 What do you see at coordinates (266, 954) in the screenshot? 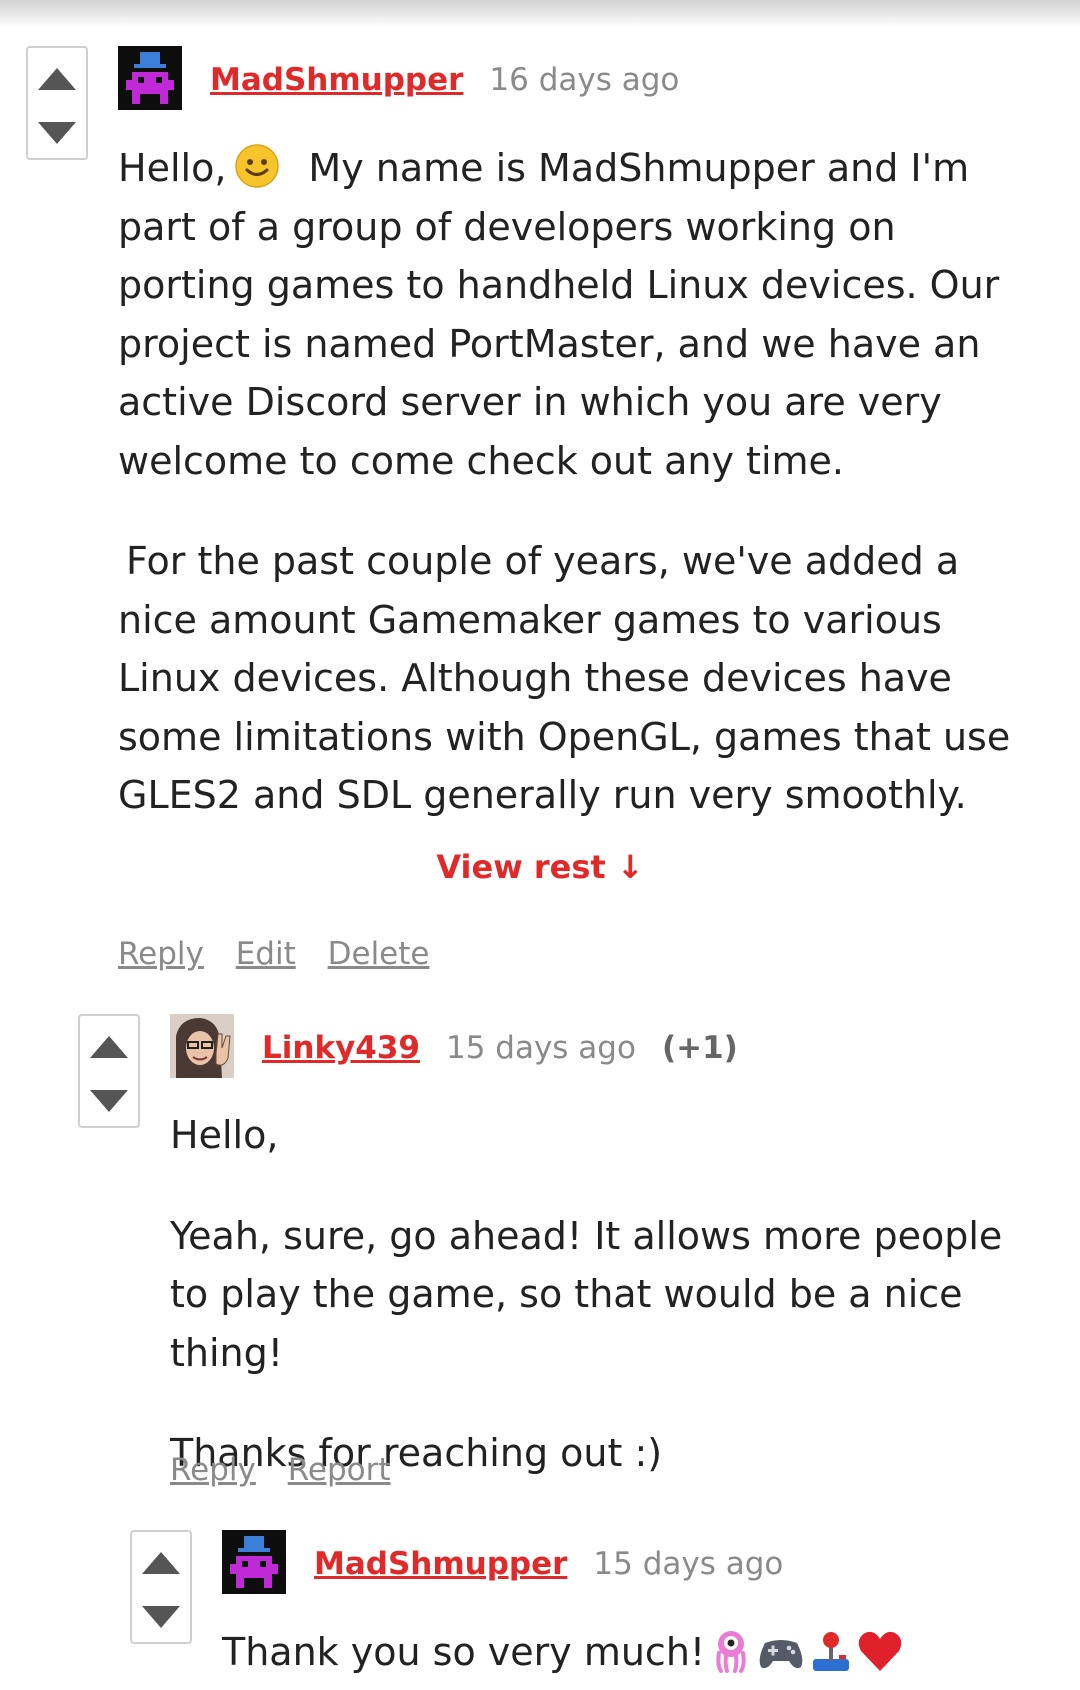
I see `edit-link: Edit` at bounding box center [266, 954].